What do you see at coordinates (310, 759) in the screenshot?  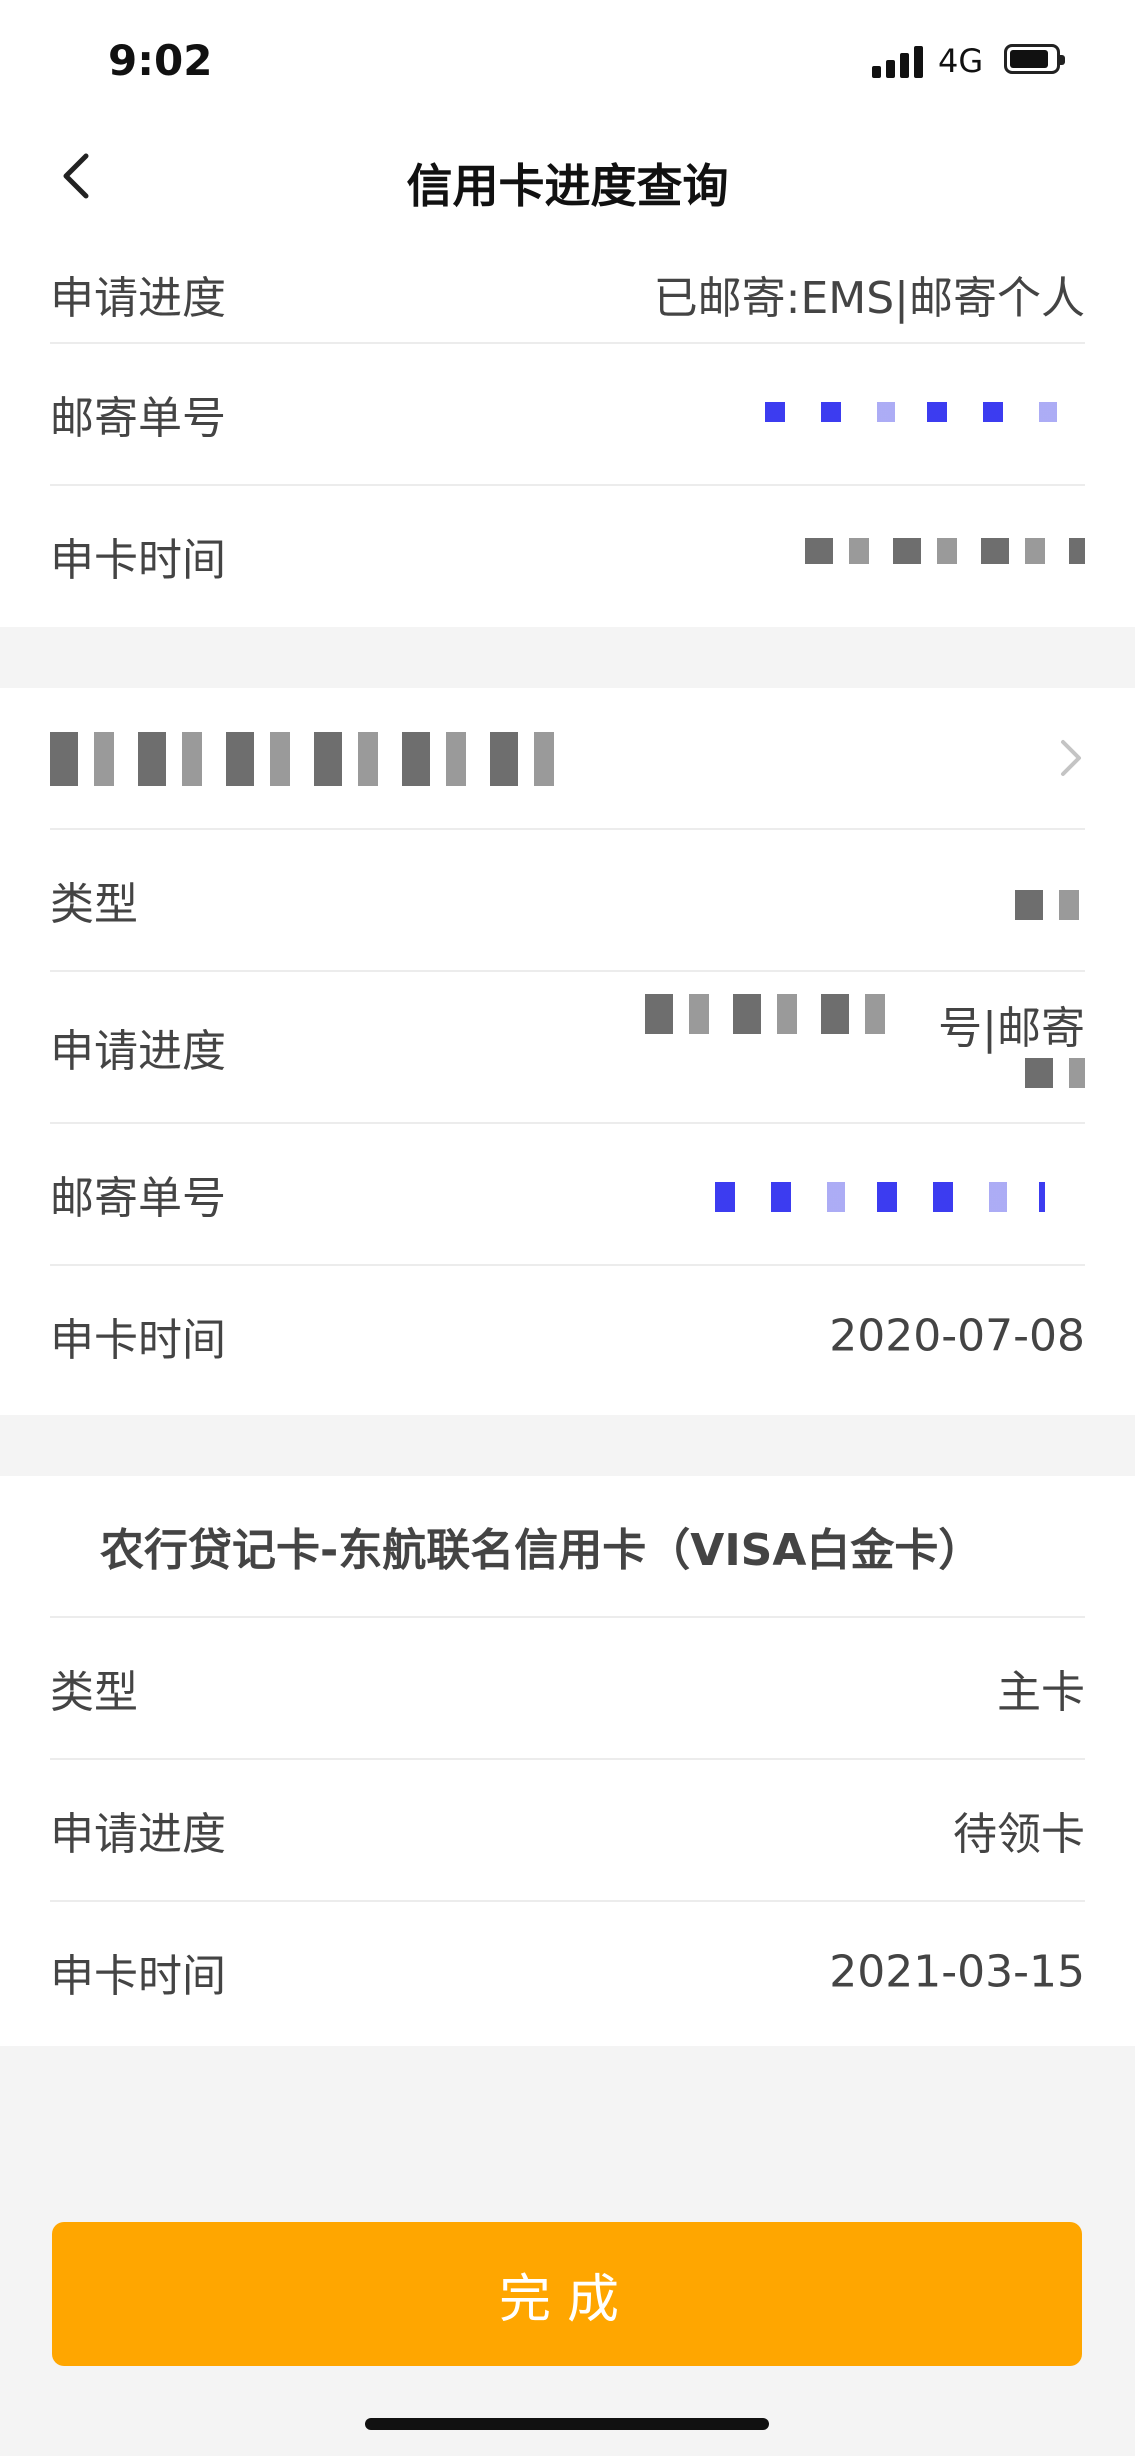 I see `redacted-card-name` at bounding box center [310, 759].